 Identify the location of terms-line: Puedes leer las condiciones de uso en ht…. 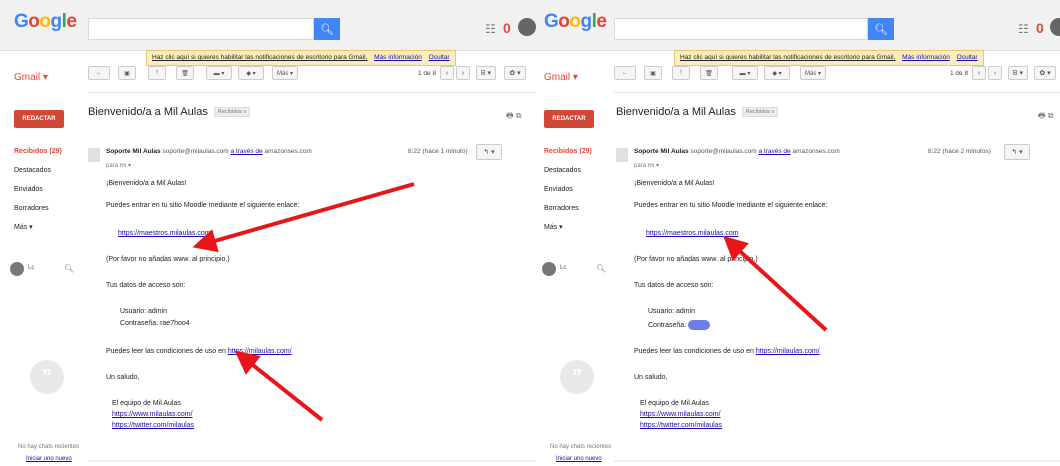
(727, 351).